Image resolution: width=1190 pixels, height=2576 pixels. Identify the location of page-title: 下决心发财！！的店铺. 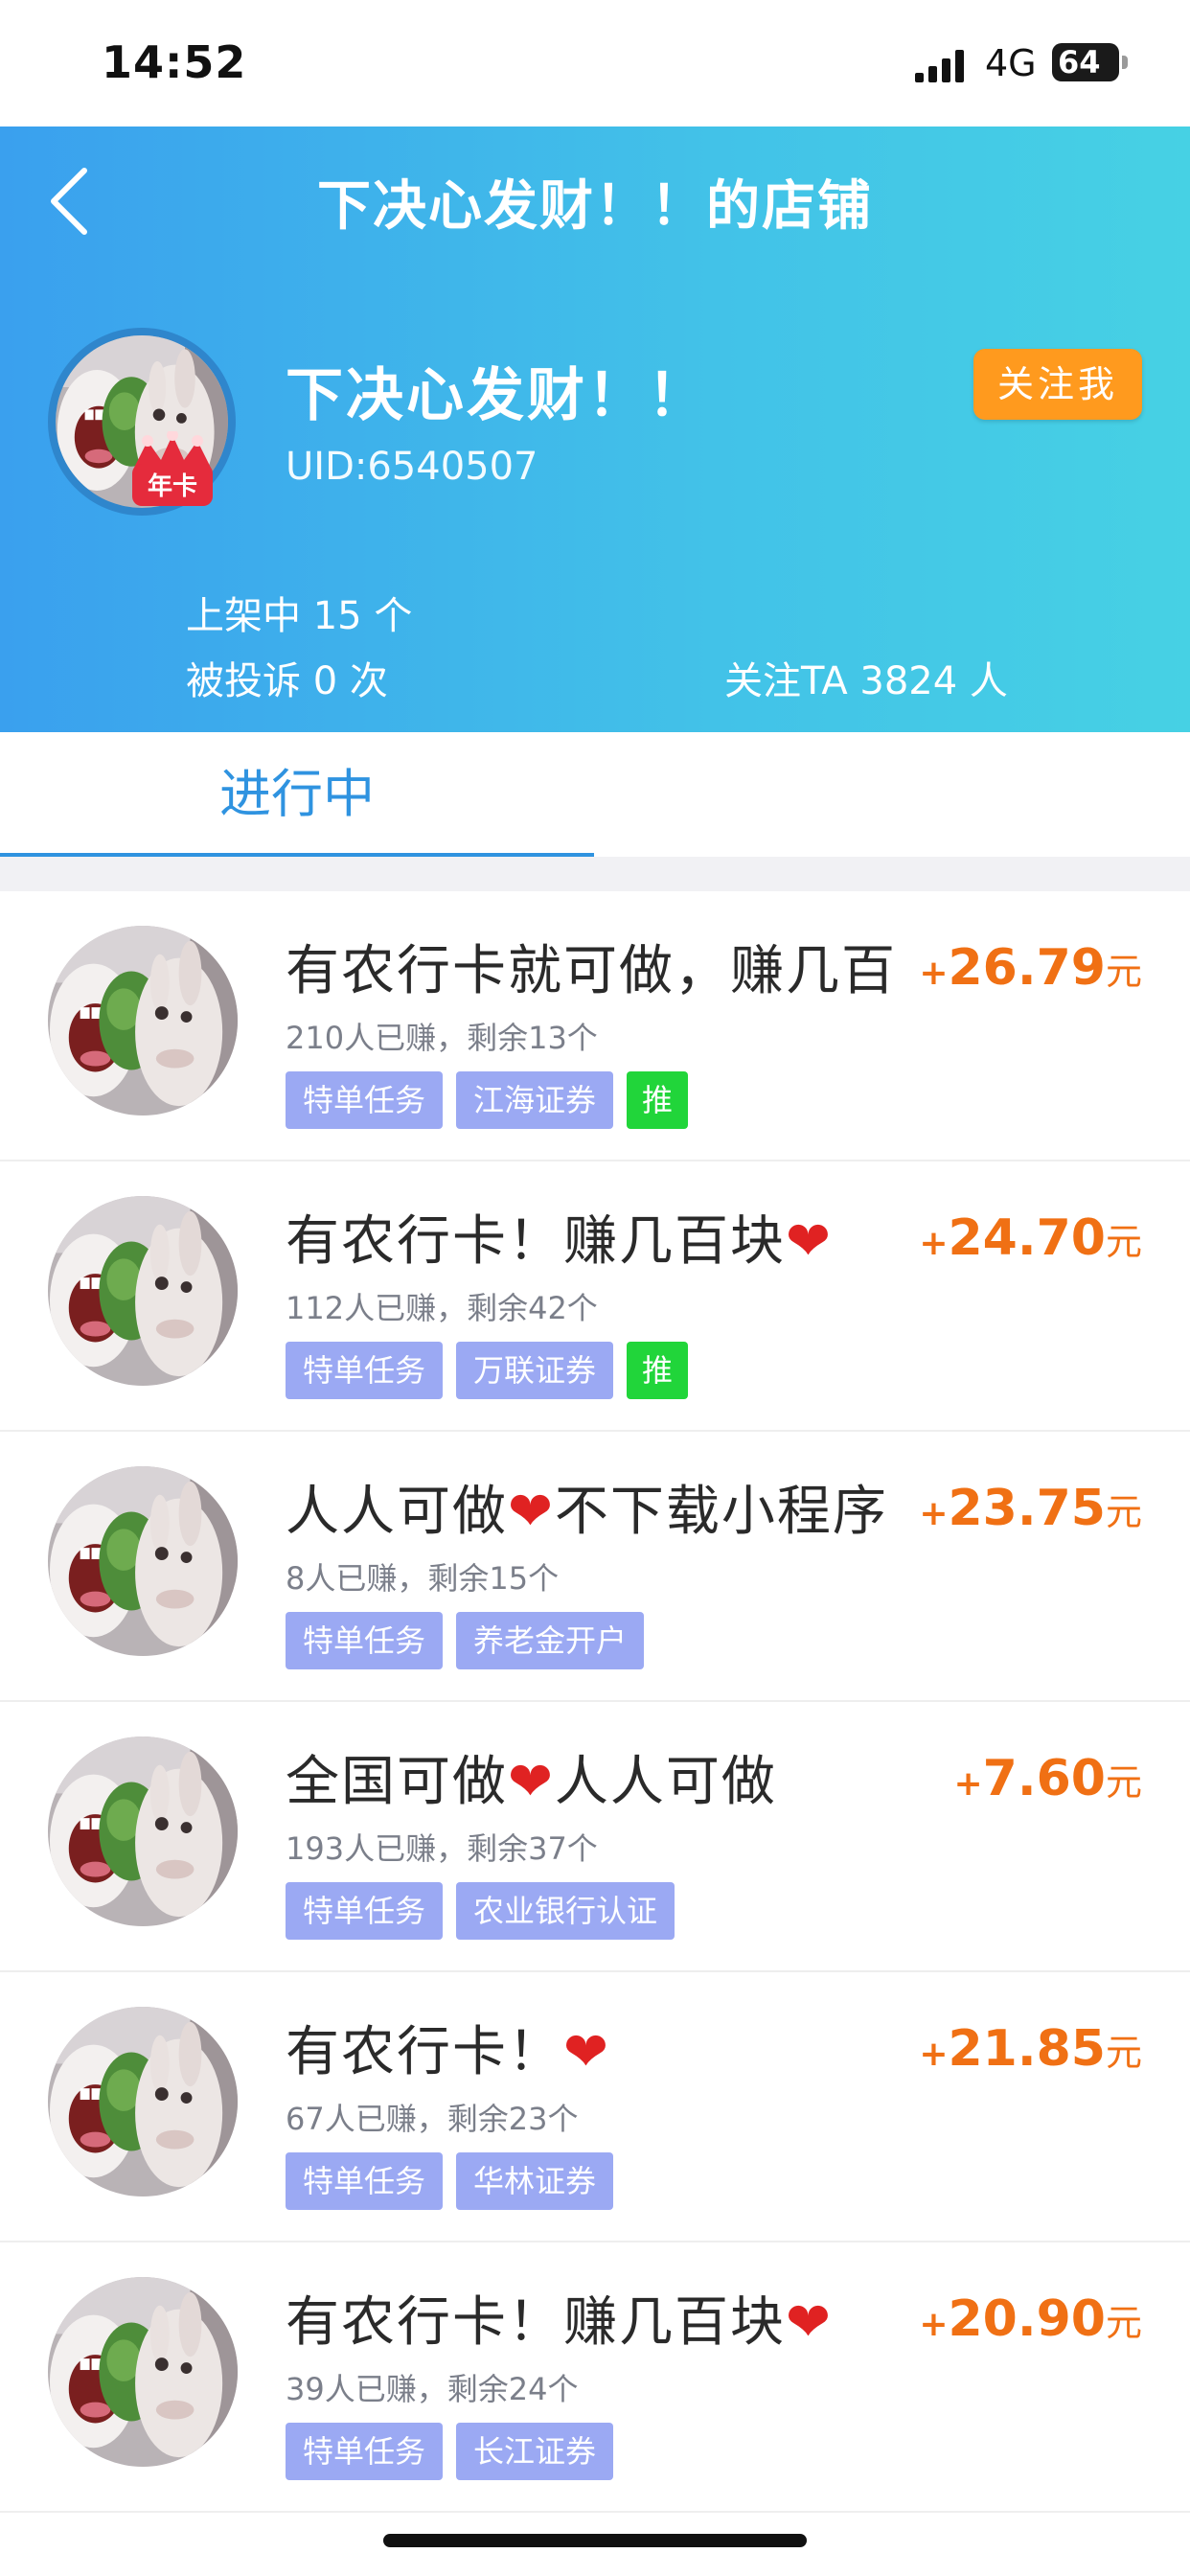
(595, 206).